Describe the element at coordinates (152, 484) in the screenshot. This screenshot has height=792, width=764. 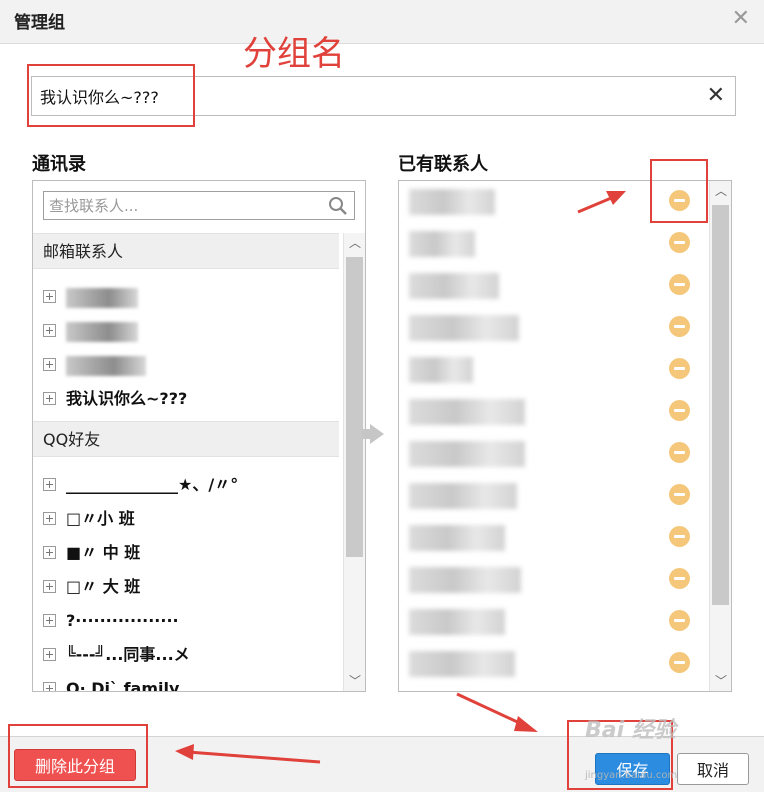
I see `group-label: ______________★、/〃°` at that location.